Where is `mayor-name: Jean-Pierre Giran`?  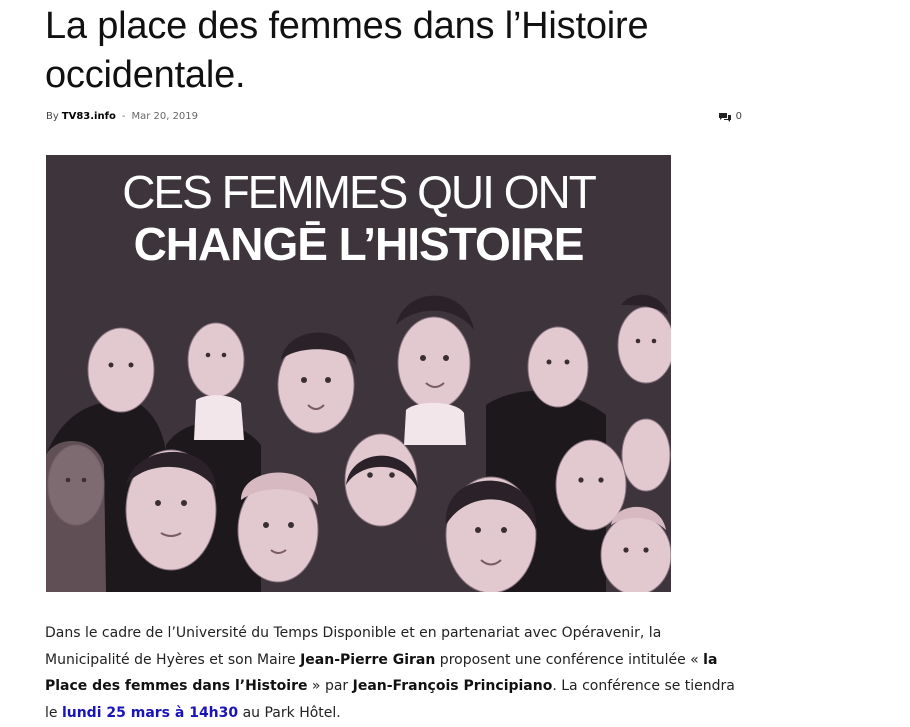
mayor-name: Jean-Pierre Giran is located at coordinates (368, 659).